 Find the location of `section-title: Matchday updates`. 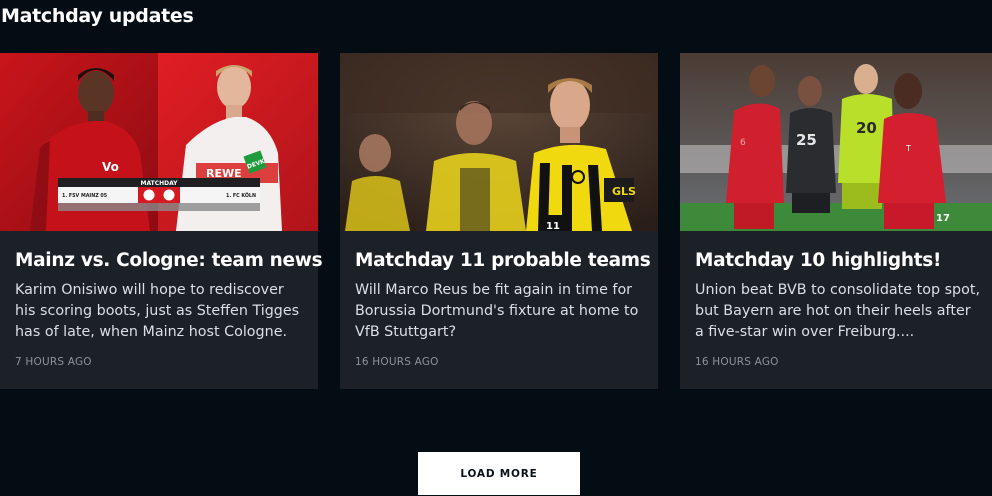

section-title: Matchday updates is located at coordinates (97, 16).